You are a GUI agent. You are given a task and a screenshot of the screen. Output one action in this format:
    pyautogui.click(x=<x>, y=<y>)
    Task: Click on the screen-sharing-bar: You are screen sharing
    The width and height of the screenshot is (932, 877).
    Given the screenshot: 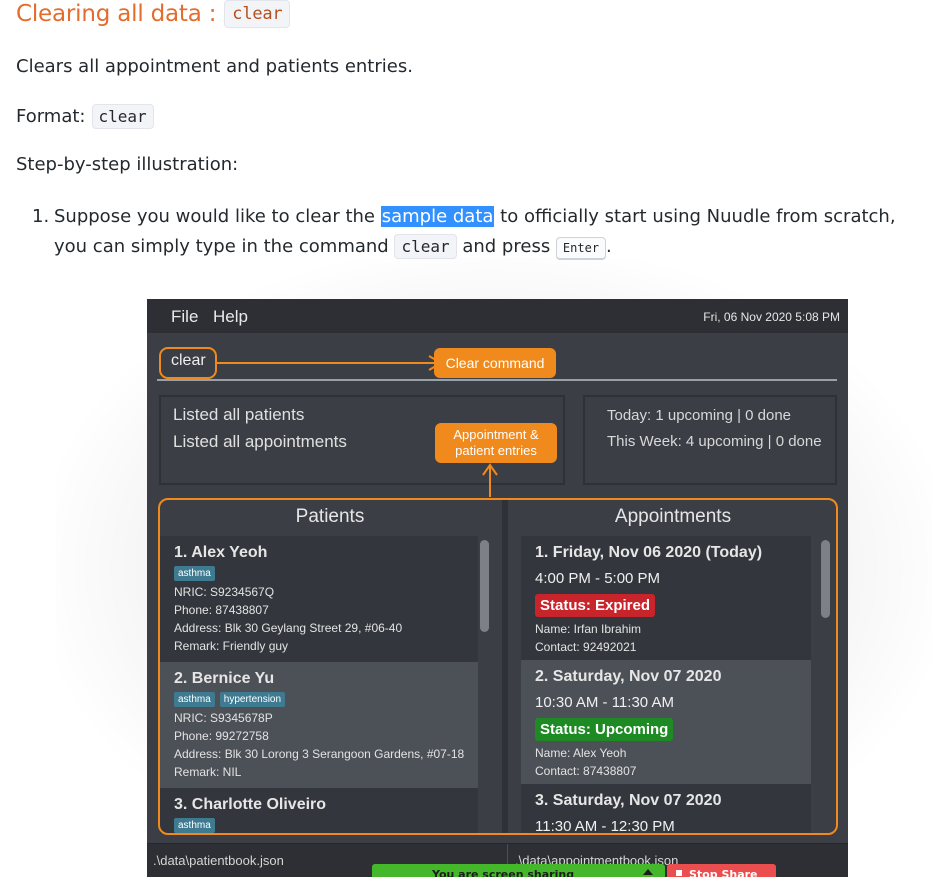 What is the action you would take?
    pyautogui.click(x=518, y=870)
    